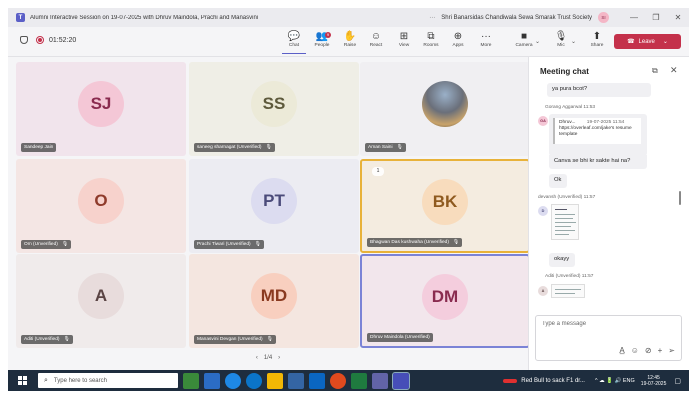 This screenshot has width=697, height=398. I want to click on participant-tile: DM Dhruv Maindola (Unverified), so click(445, 301).